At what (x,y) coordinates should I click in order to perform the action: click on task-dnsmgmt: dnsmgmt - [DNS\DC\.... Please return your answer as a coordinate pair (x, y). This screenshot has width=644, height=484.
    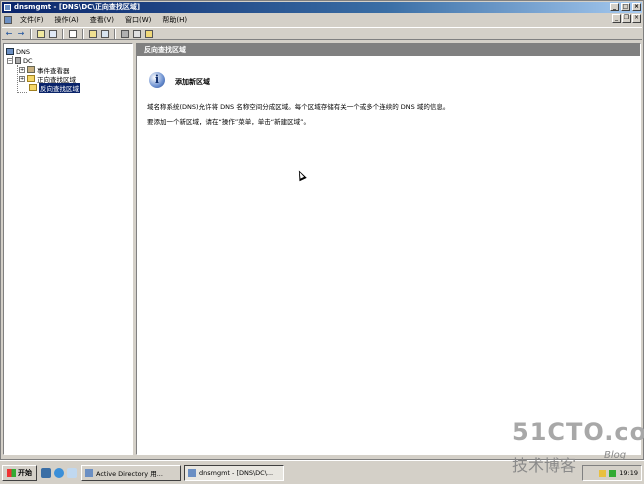
    Looking at the image, I should click on (234, 472).